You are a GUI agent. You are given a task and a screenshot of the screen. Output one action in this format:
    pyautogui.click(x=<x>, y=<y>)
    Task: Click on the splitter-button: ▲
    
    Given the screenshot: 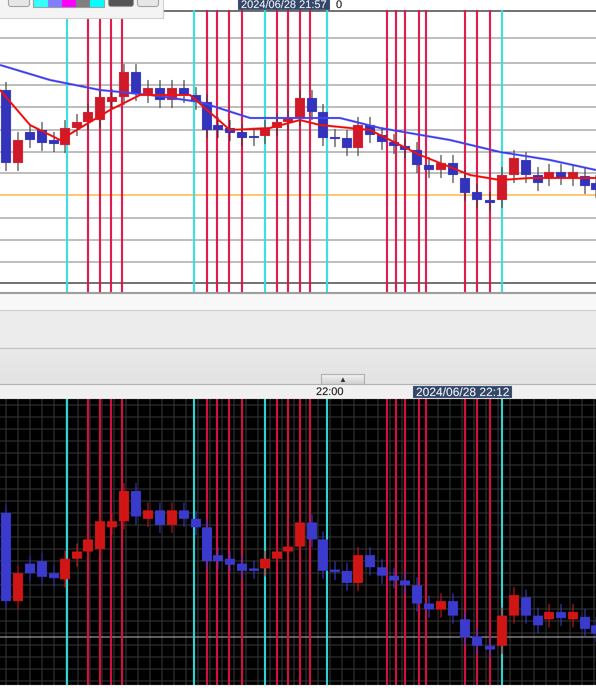 What is the action you would take?
    pyautogui.click(x=343, y=379)
    